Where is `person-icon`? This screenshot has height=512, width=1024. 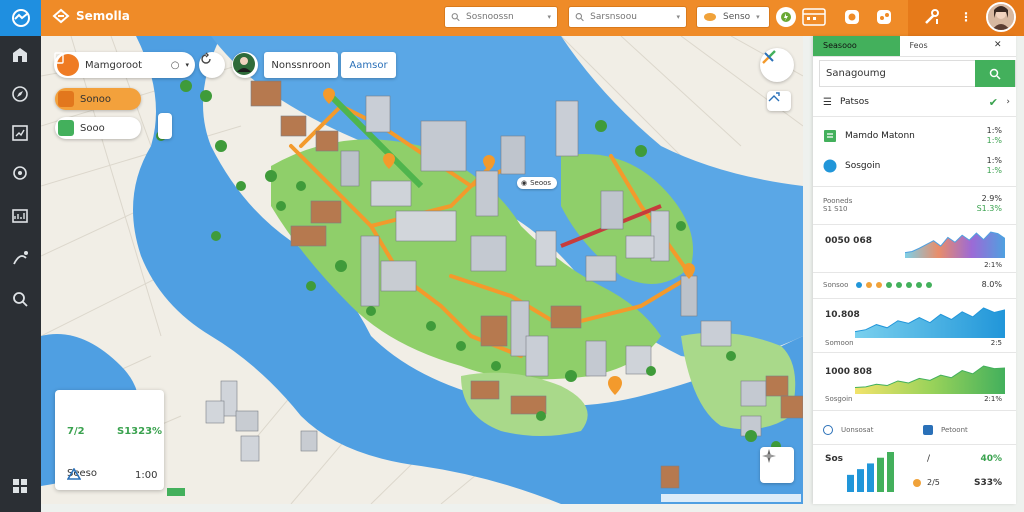
person-icon is located at coordinates (244, 64).